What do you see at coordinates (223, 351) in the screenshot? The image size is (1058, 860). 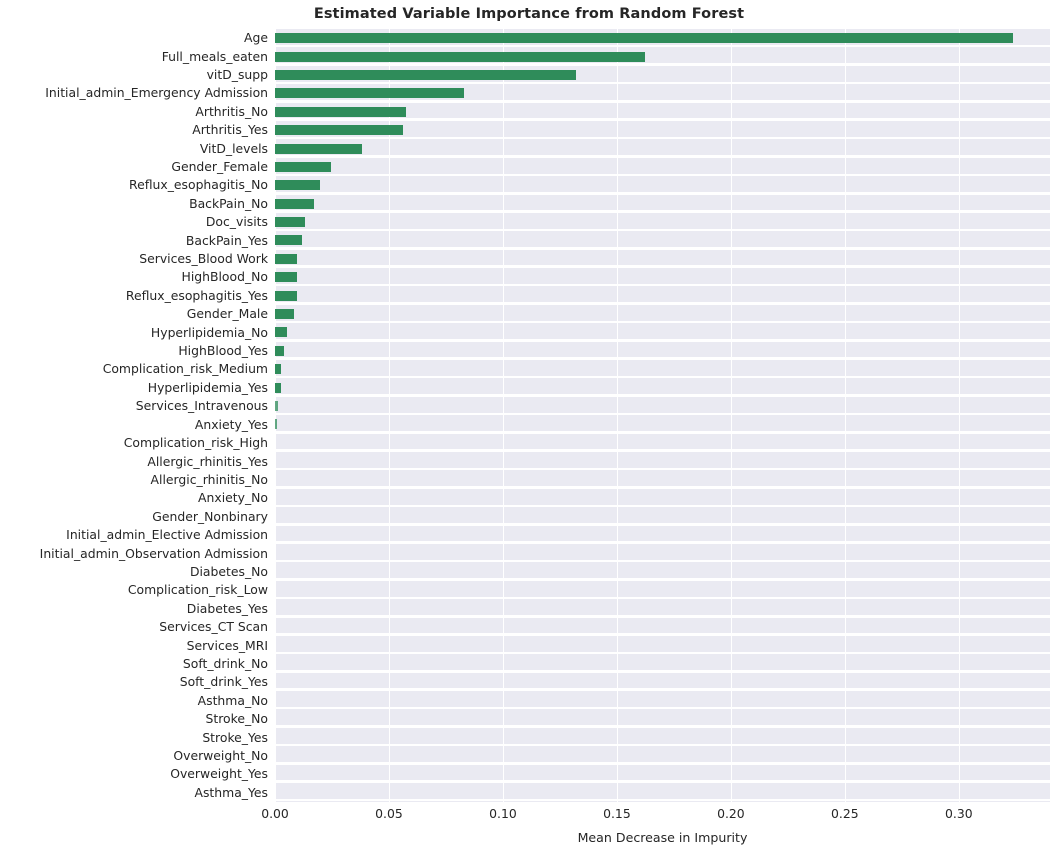 I see `y-tick-label: HighBlood_Yes` at bounding box center [223, 351].